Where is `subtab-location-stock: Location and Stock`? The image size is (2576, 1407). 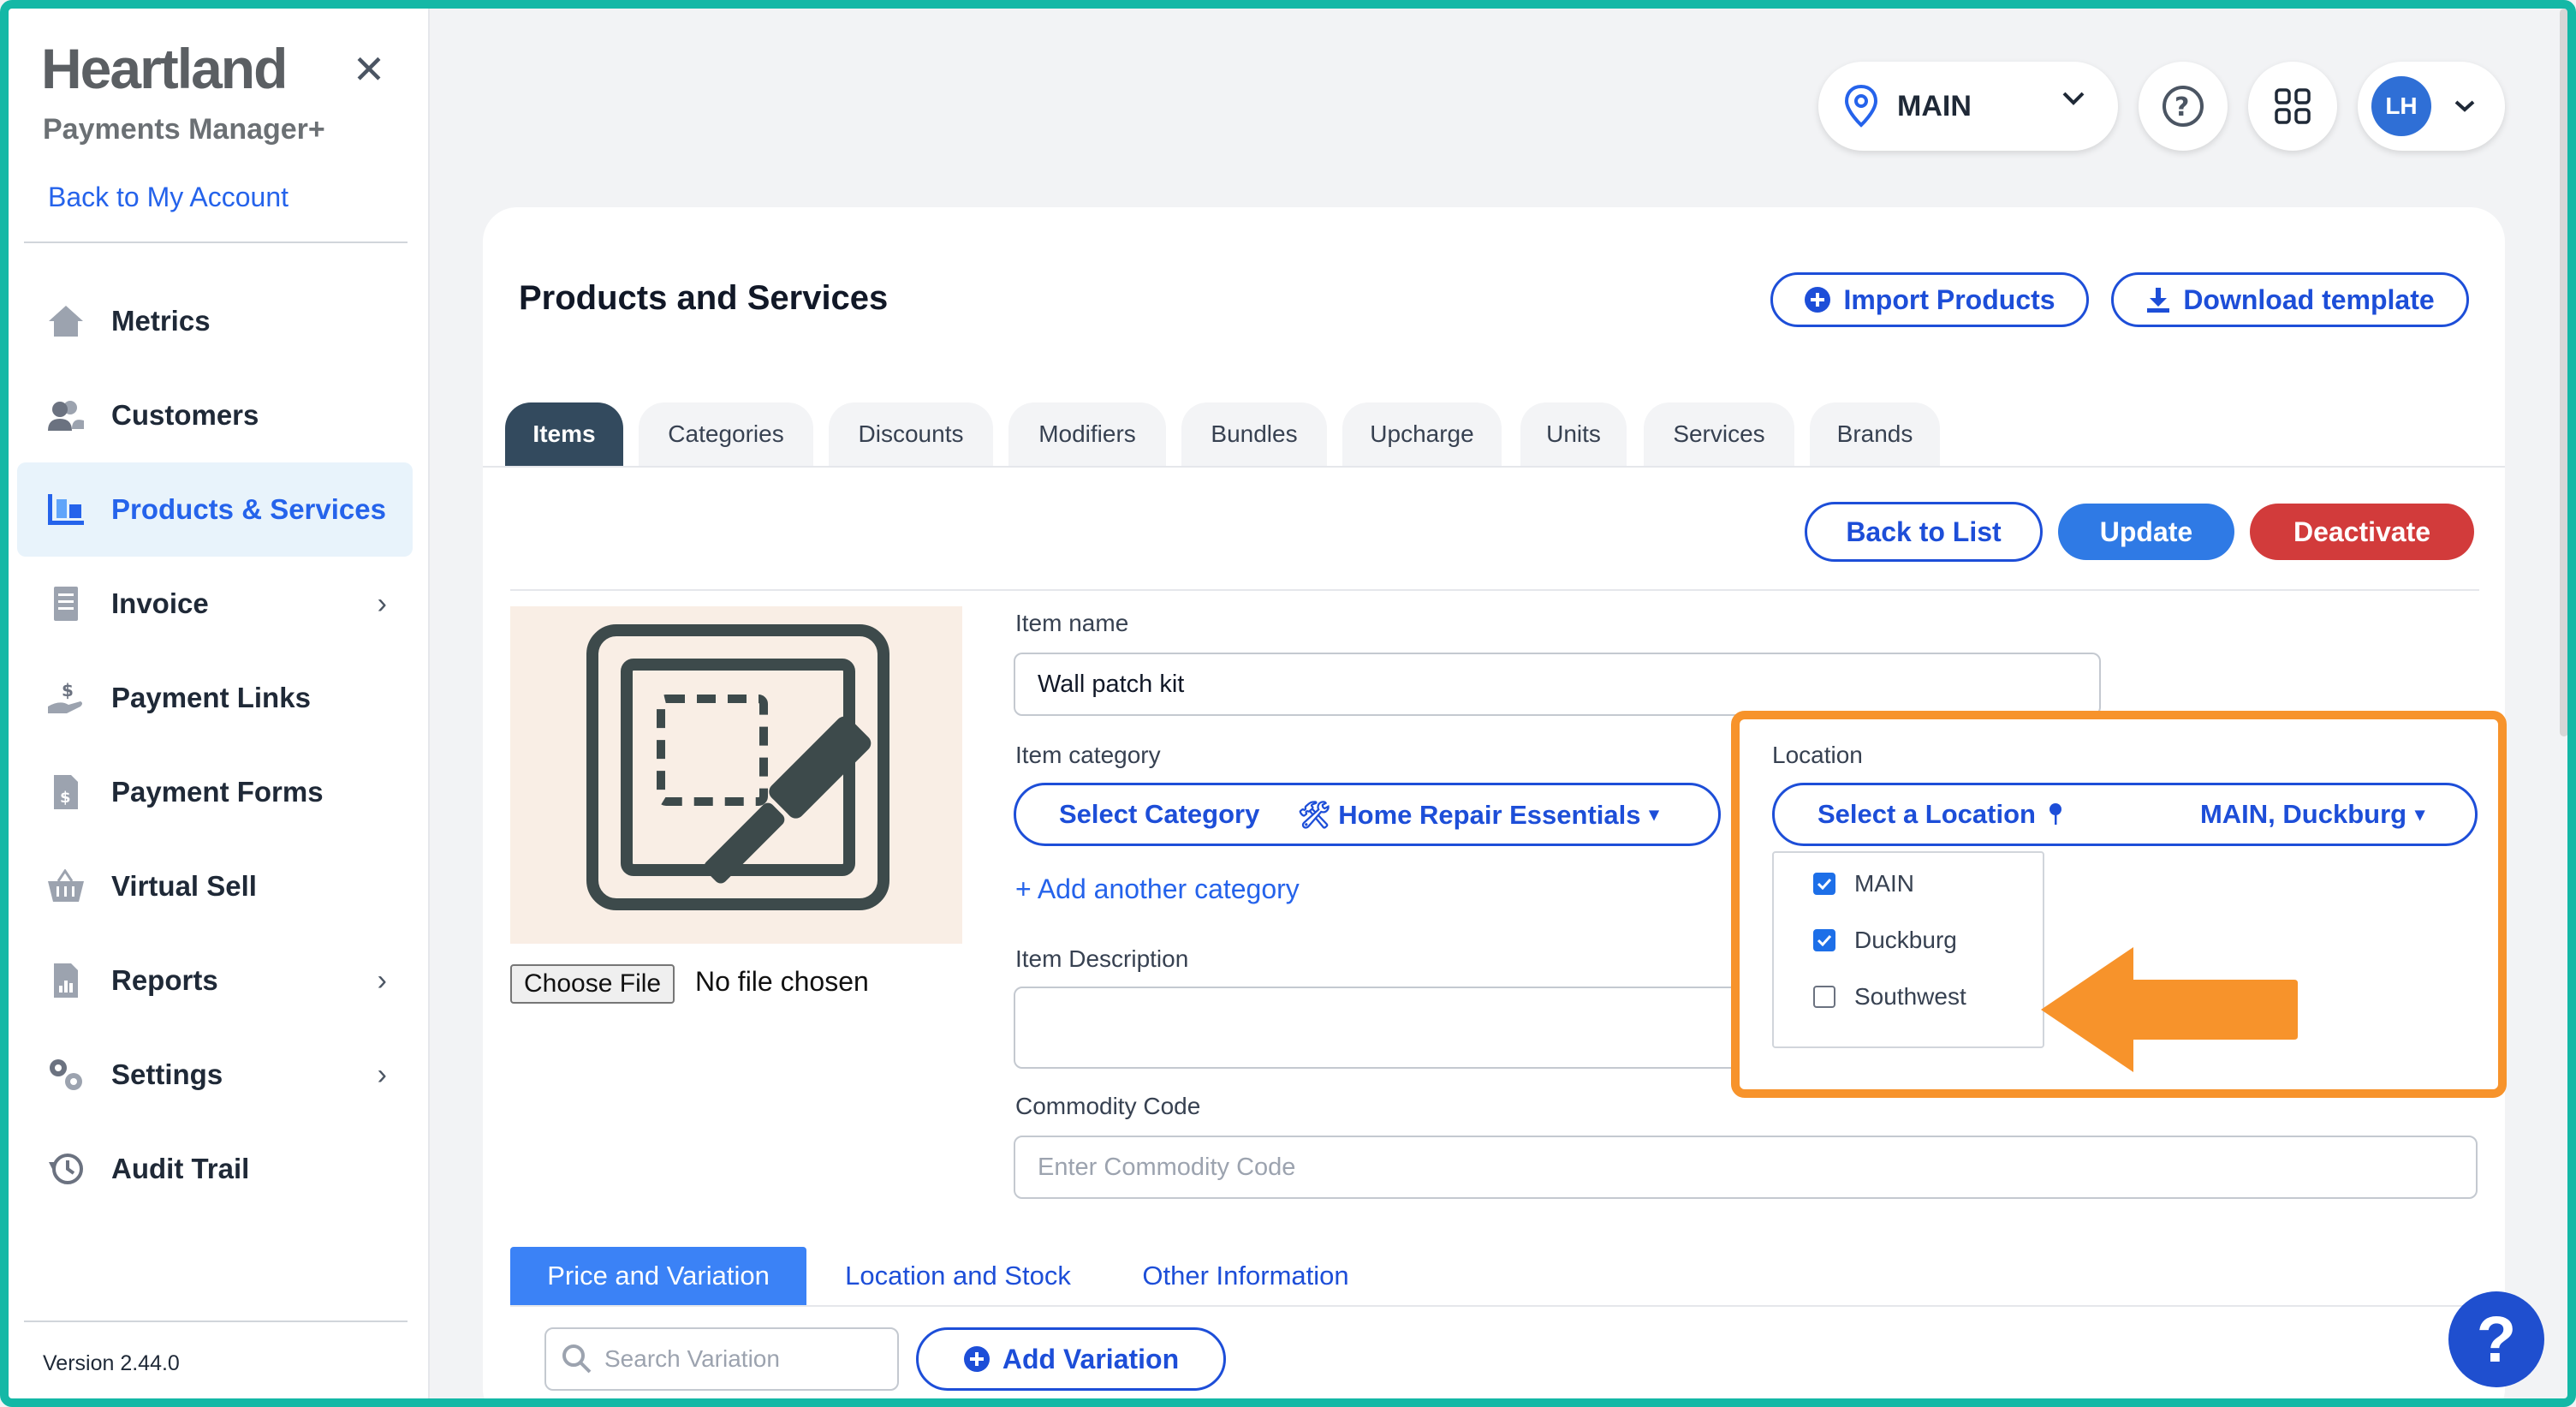
subtab-location-stock: Location and Stock is located at coordinates (958, 1276).